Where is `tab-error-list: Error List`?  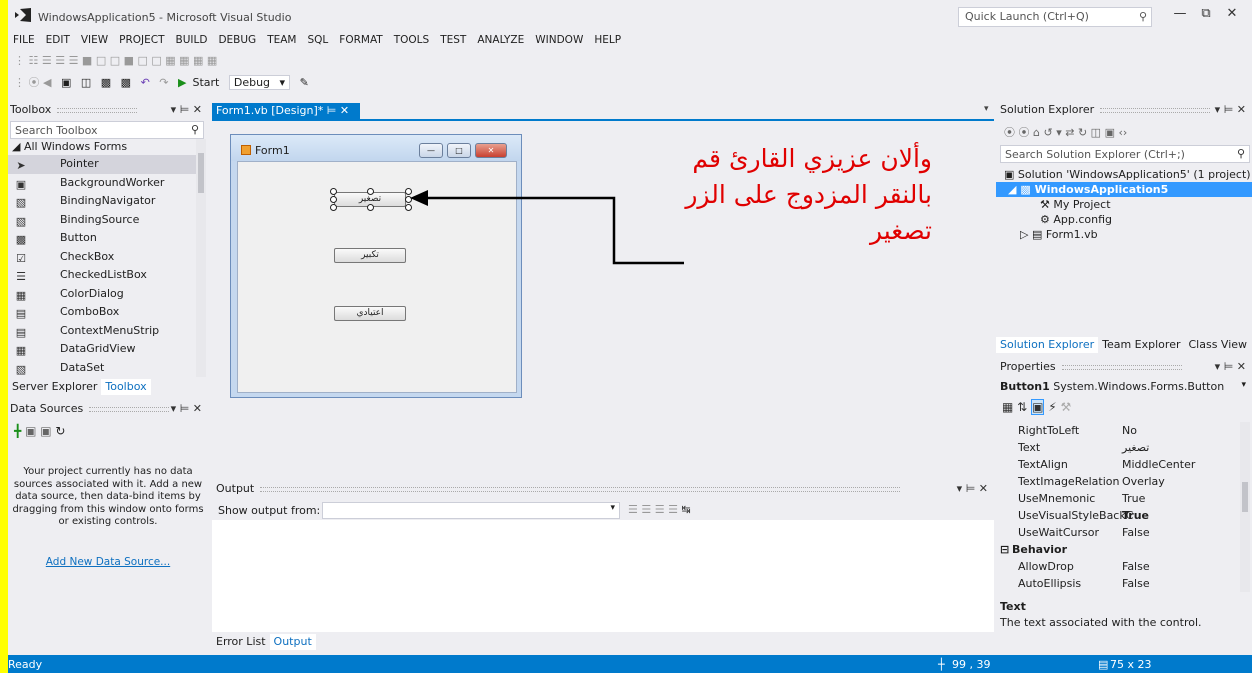
tab-error-list: Error List is located at coordinates (241, 642).